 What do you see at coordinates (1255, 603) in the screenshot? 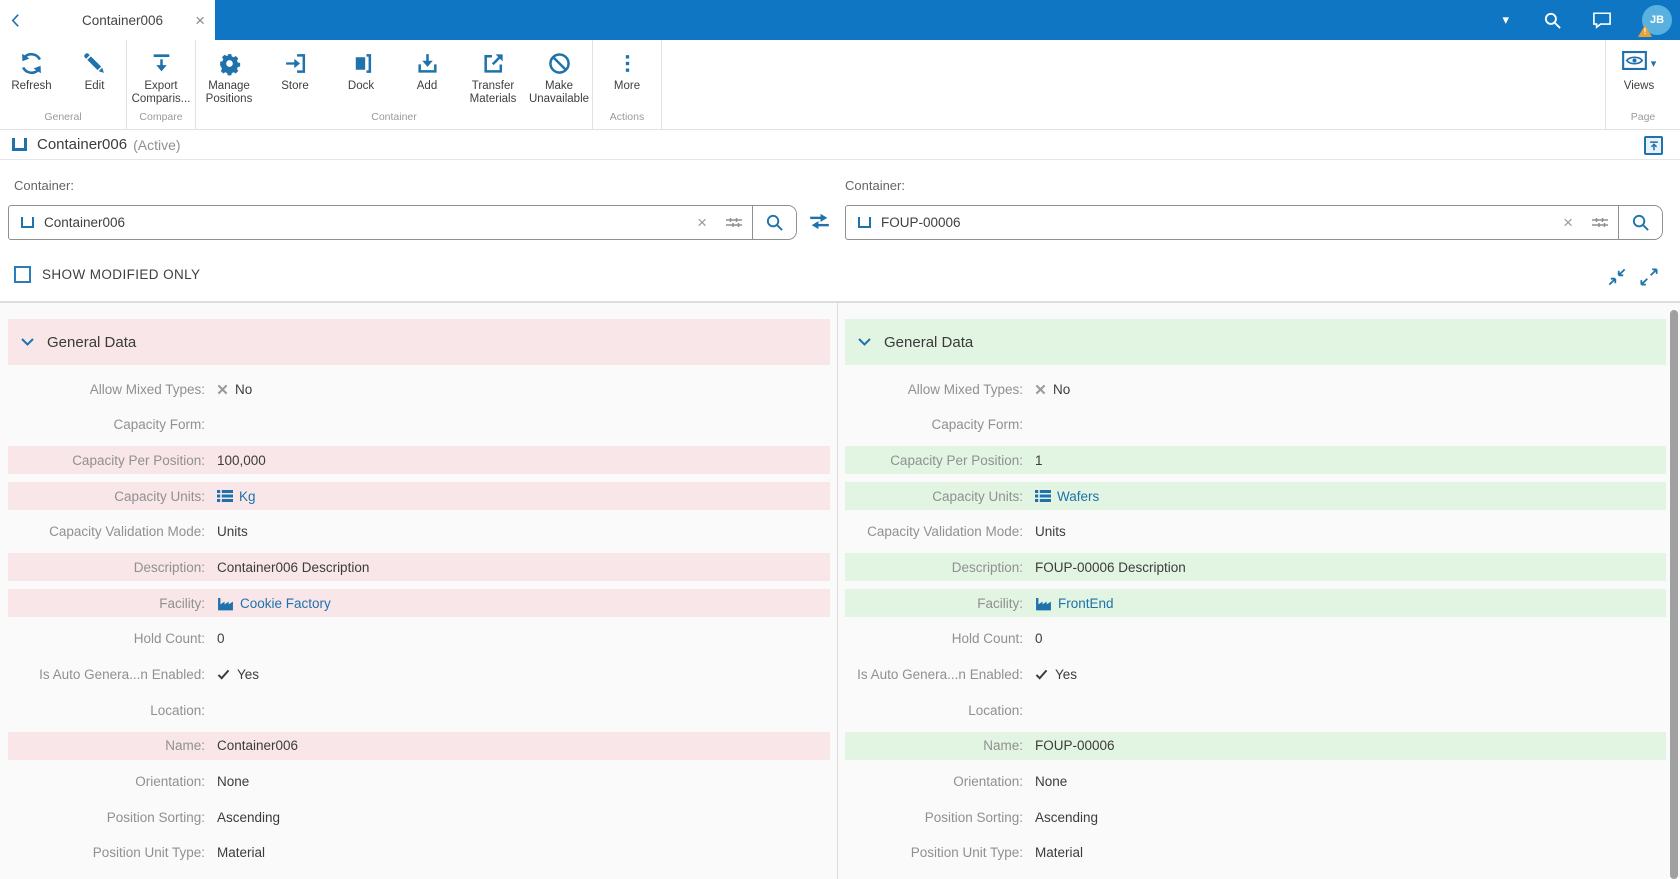
I see `field-row: Facility: FrontEnd` at bounding box center [1255, 603].